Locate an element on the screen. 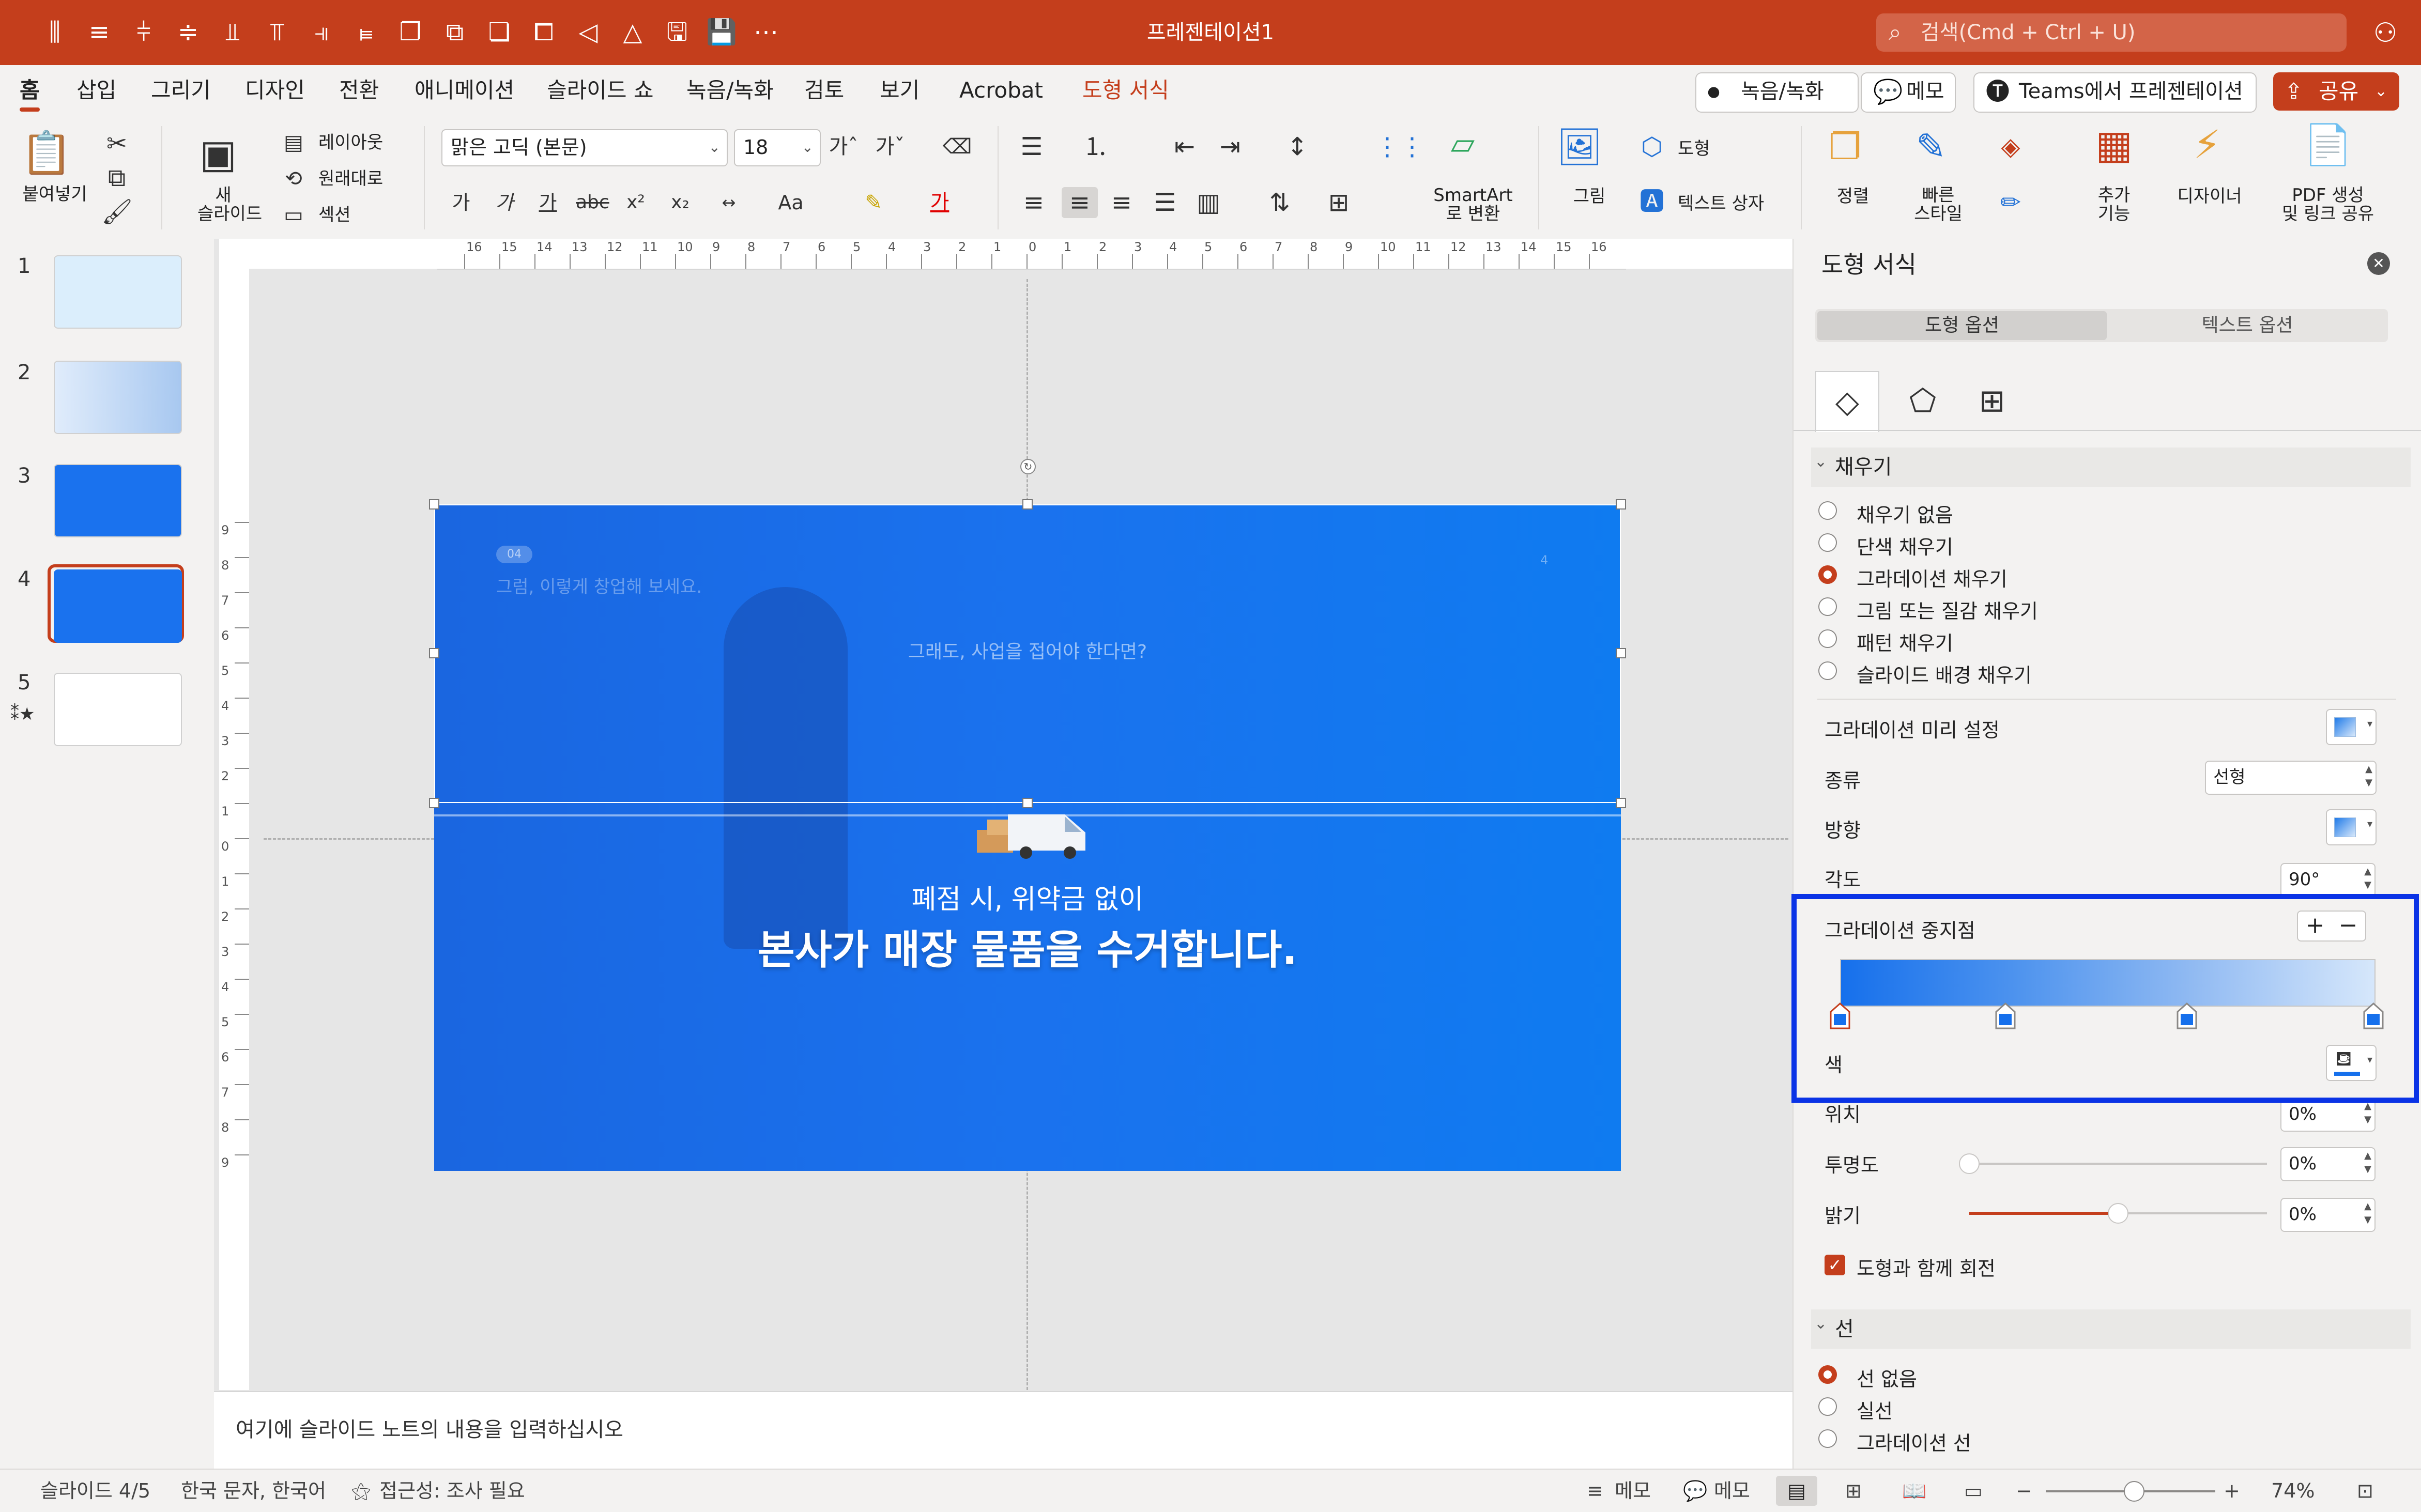 The width and height of the screenshot is (2421, 1512). brightness-input: 0% ▲ ▼ is located at coordinates (2328, 1215).